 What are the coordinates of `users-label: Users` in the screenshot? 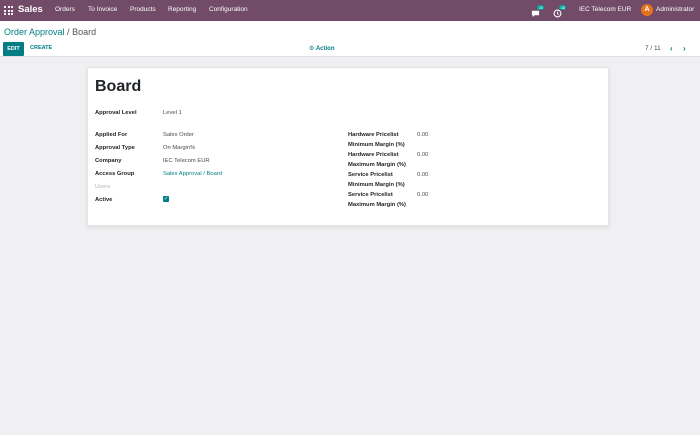 It's located at (103, 187).